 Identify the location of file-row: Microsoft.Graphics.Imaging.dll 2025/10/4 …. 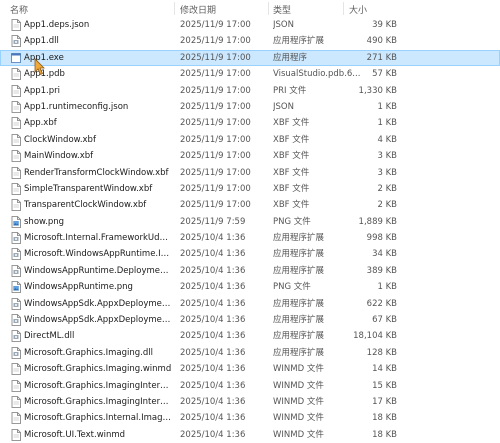
(250, 353).